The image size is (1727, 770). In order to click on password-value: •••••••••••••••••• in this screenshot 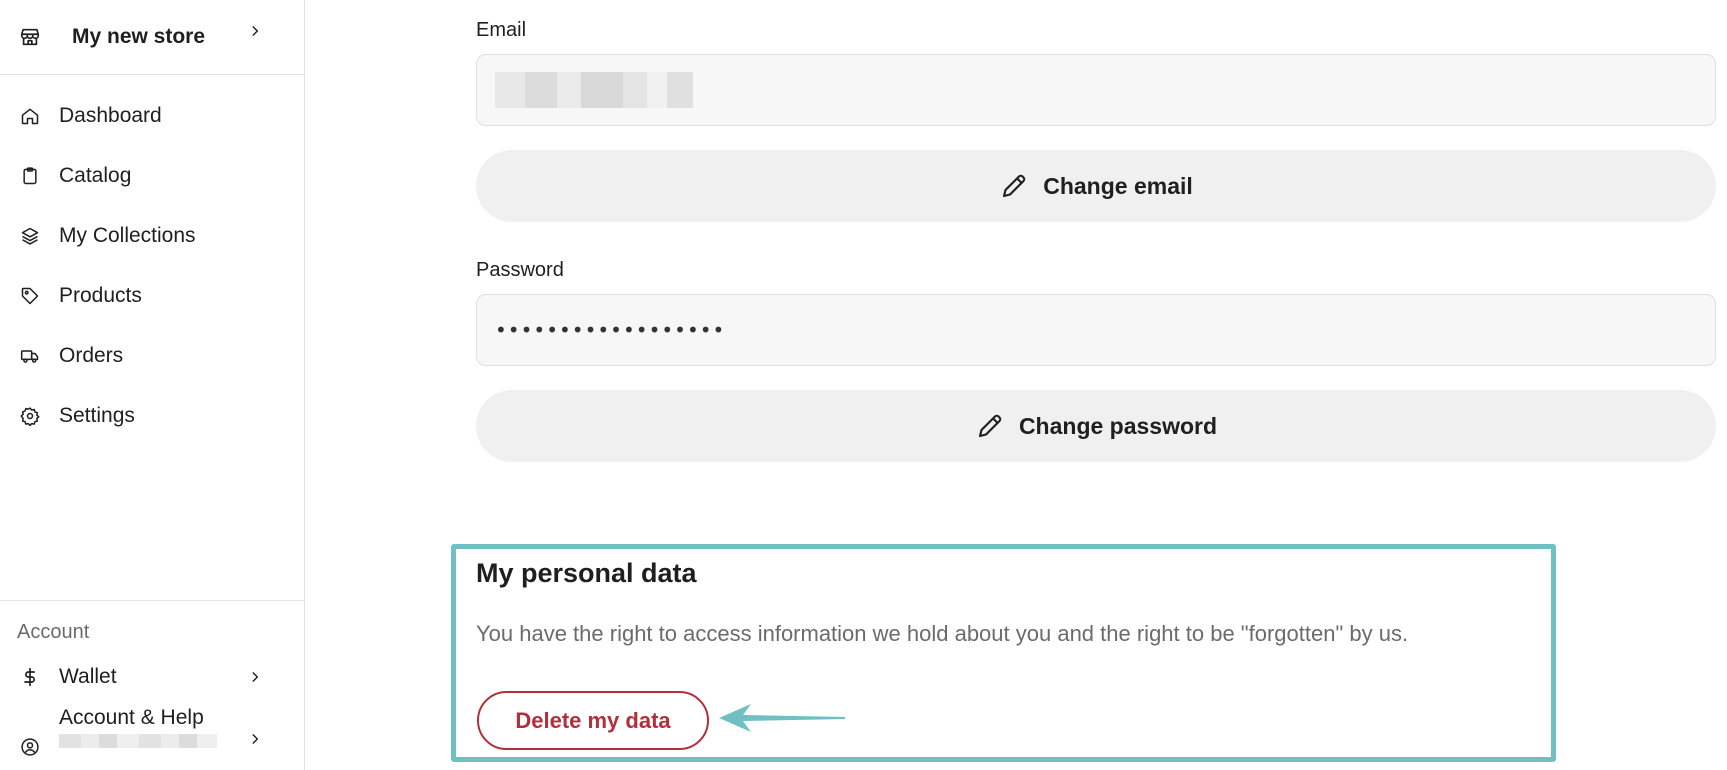, I will do `click(610, 330)`.